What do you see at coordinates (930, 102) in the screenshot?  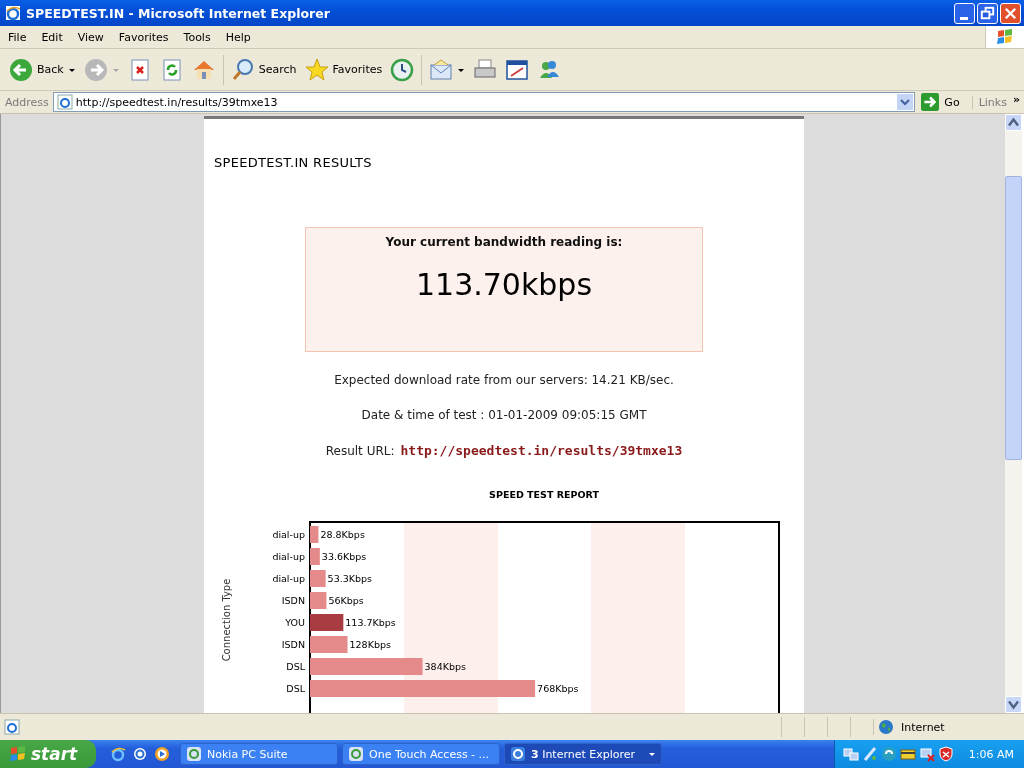 I see `go-arrow-icon` at bounding box center [930, 102].